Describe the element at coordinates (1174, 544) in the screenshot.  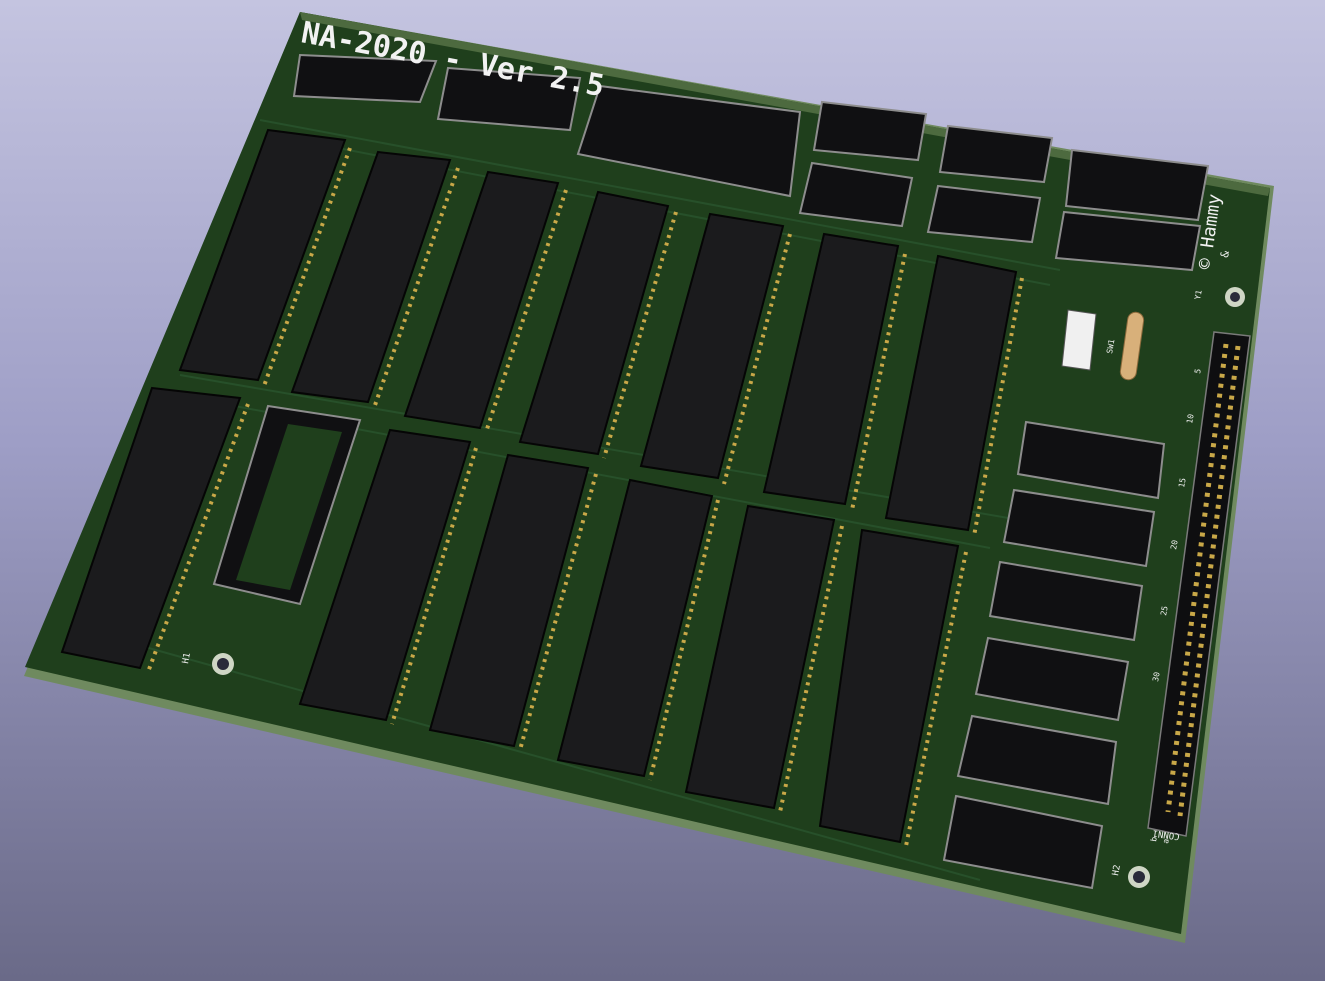
I see `pin-mark: 20` at that location.